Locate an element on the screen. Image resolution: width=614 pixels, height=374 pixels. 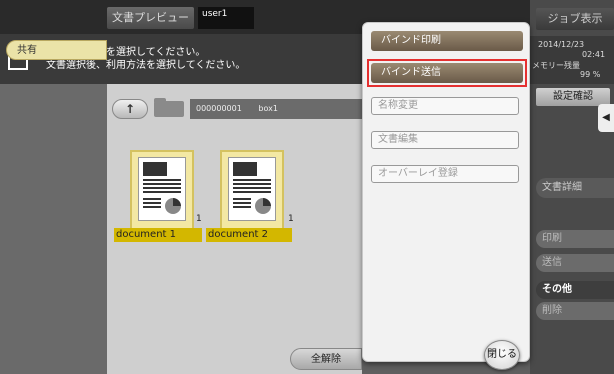
edit-document-button: 文書編集 is located at coordinates (445, 140).